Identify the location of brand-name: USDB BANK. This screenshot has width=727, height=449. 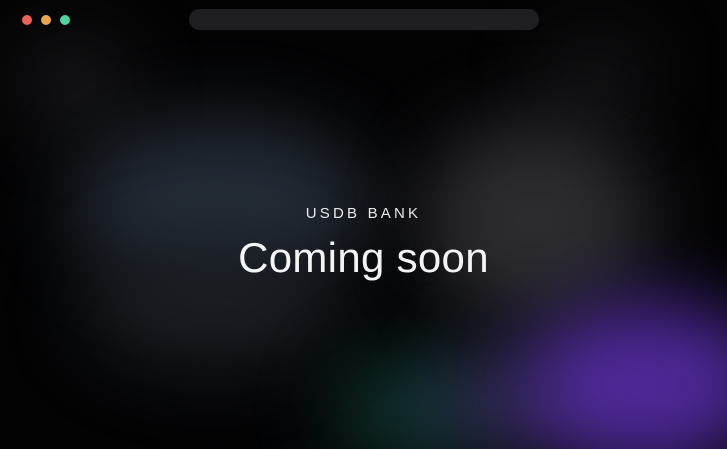
(363, 213).